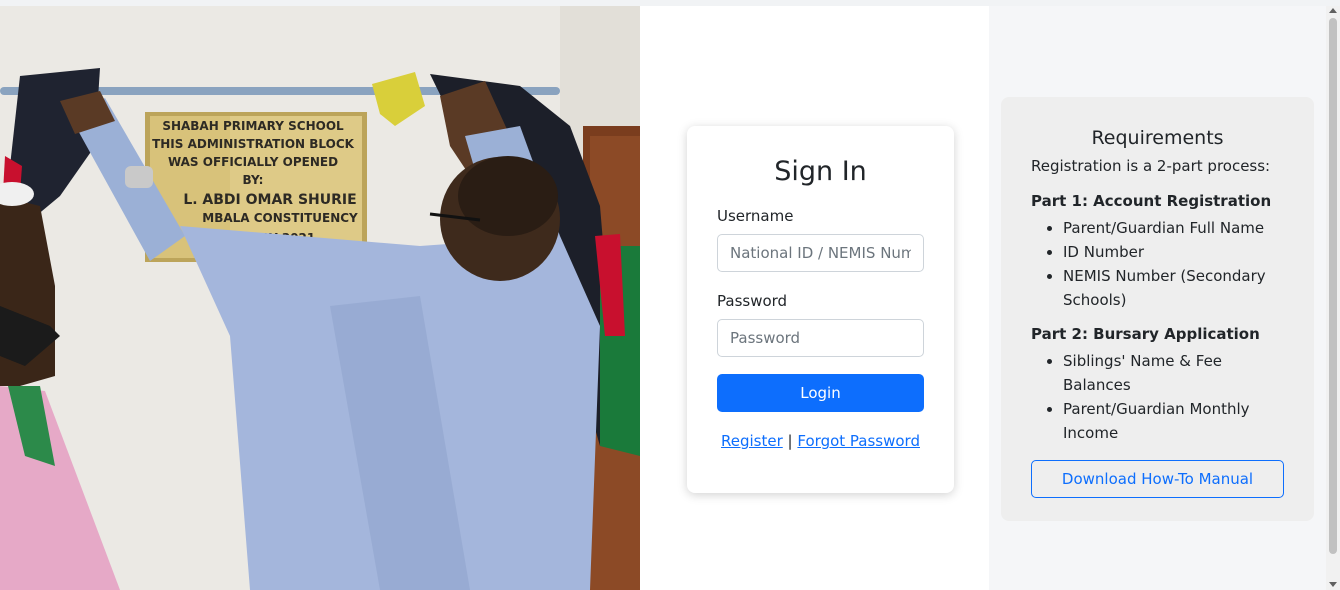  I want to click on part-1-title: Part 1: Account Registration, so click(1151, 201).